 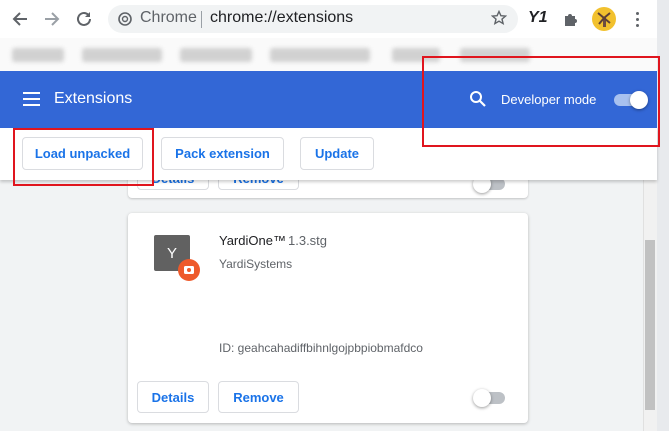 What do you see at coordinates (541, 101) in the screenshot?
I see `developer-mode-highlight` at bounding box center [541, 101].